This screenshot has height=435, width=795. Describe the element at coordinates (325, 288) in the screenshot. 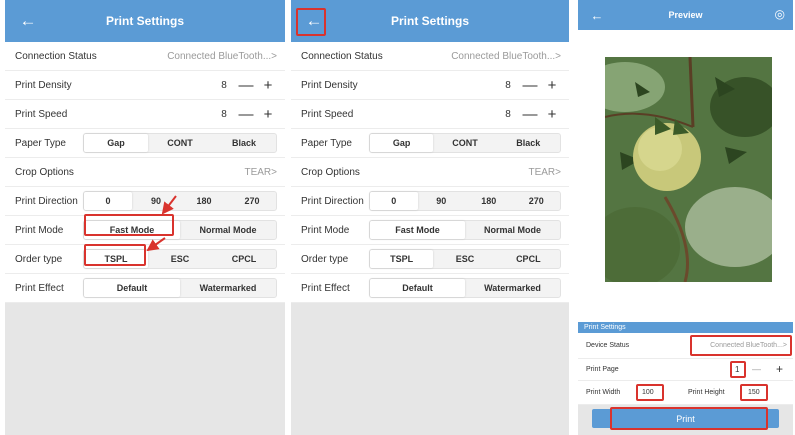

I see `print-effect-label: Print Effect` at that location.